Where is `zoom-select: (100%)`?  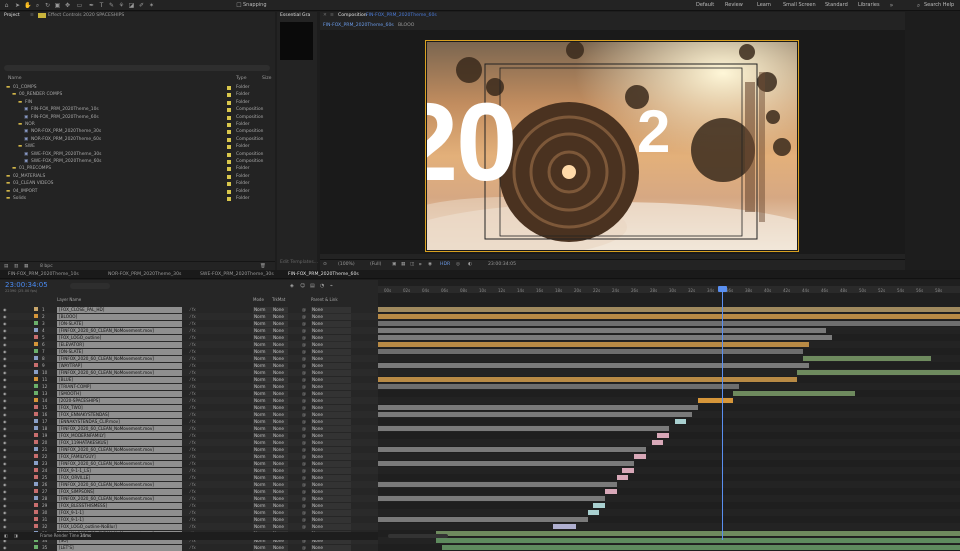
zoom-select: (100%) is located at coordinates (346, 264).